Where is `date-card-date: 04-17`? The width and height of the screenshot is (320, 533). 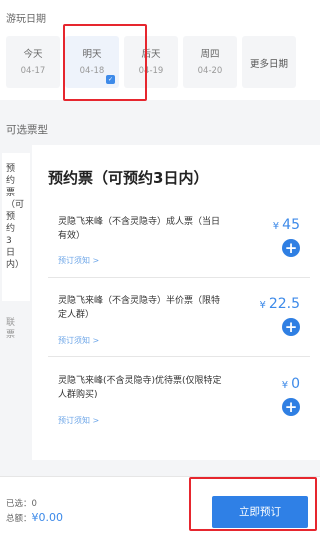 date-card-date: 04-17 is located at coordinates (33, 71).